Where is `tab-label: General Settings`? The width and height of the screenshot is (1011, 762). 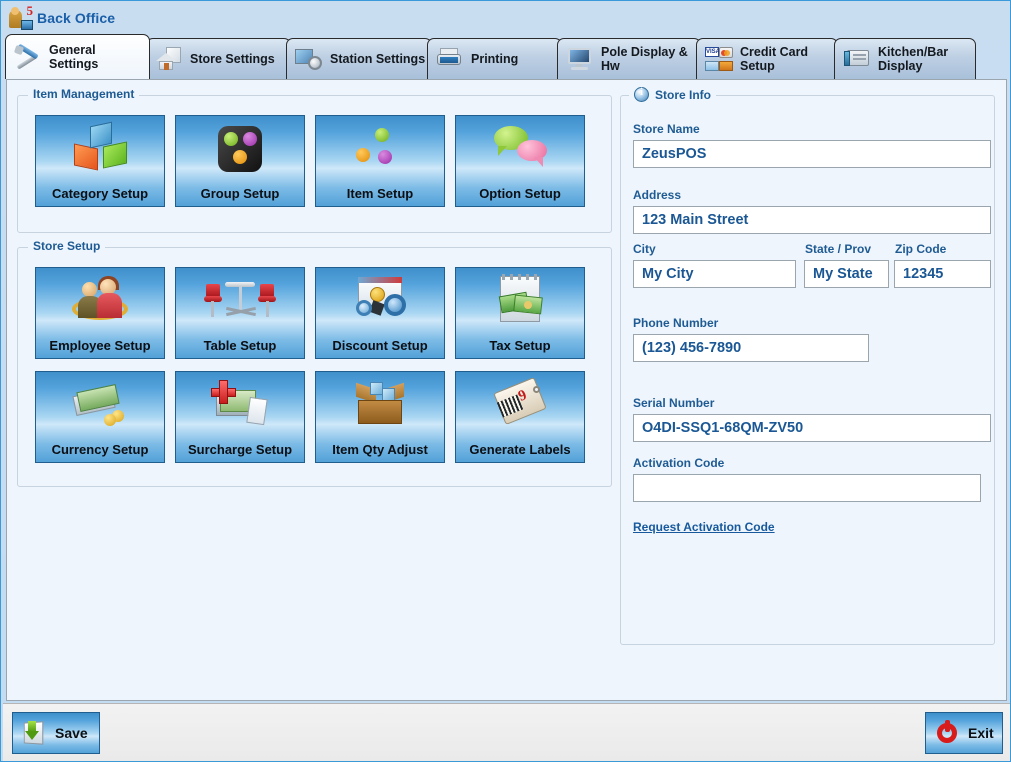 tab-label: General Settings is located at coordinates (74, 57).